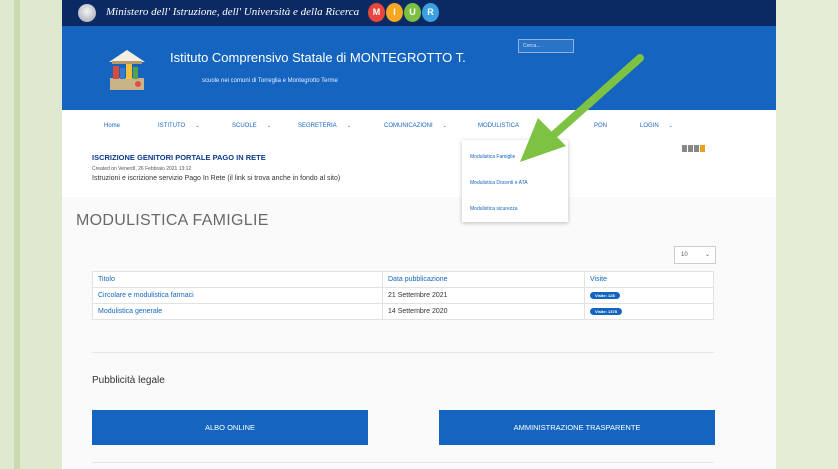 This screenshot has height=469, width=838. Describe the element at coordinates (172, 220) in the screenshot. I see `page-title: MODULISTICA FAMIGLIE` at that location.